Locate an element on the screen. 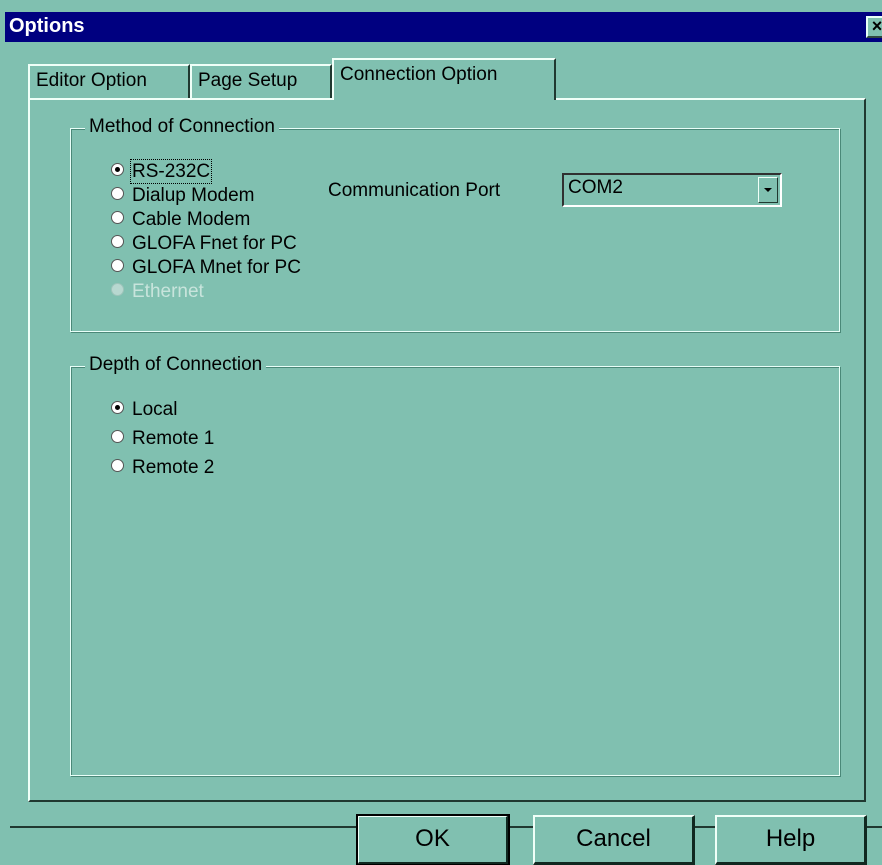  radio-ethernet: Ethernet is located at coordinates (157, 292).